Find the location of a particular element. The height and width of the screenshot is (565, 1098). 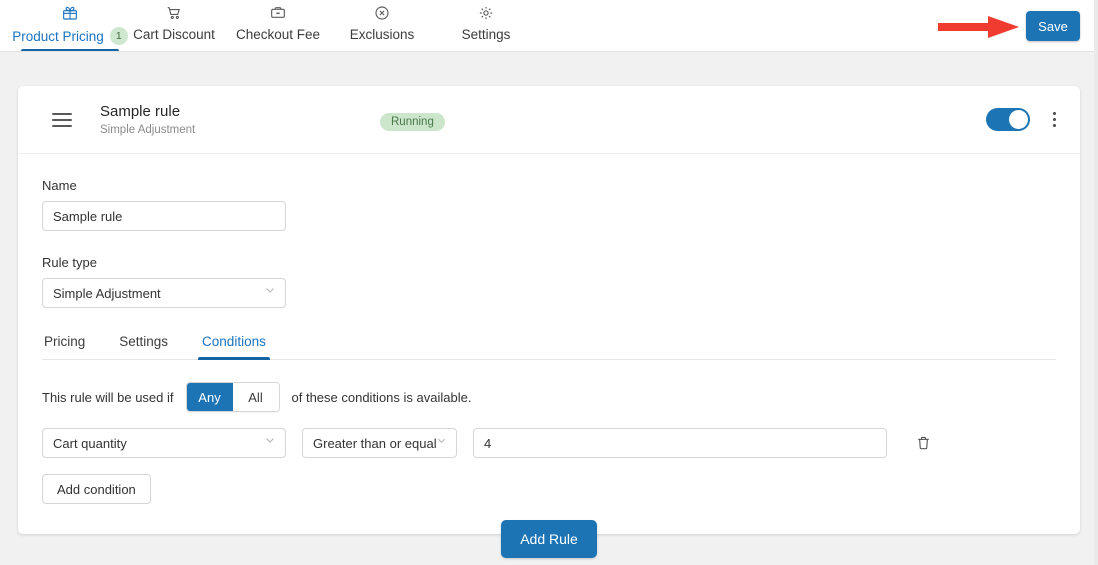

condition-operator-value: Greater than or equal is located at coordinates (375, 443).